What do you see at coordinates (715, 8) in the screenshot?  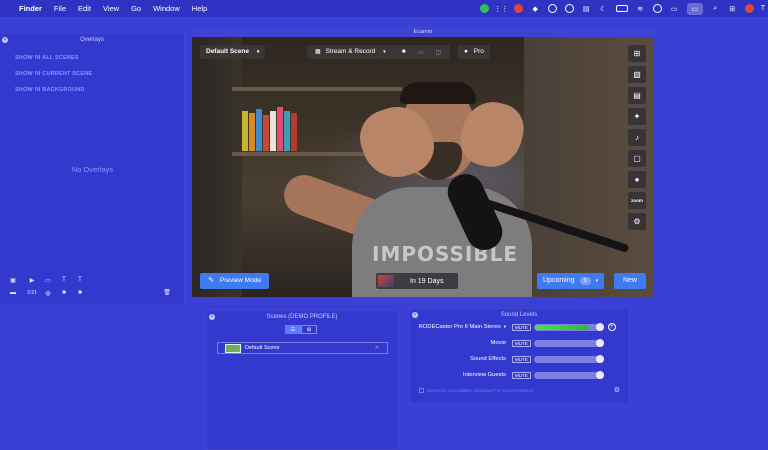 I see `spotlight-search-icon: ⌕` at bounding box center [715, 8].